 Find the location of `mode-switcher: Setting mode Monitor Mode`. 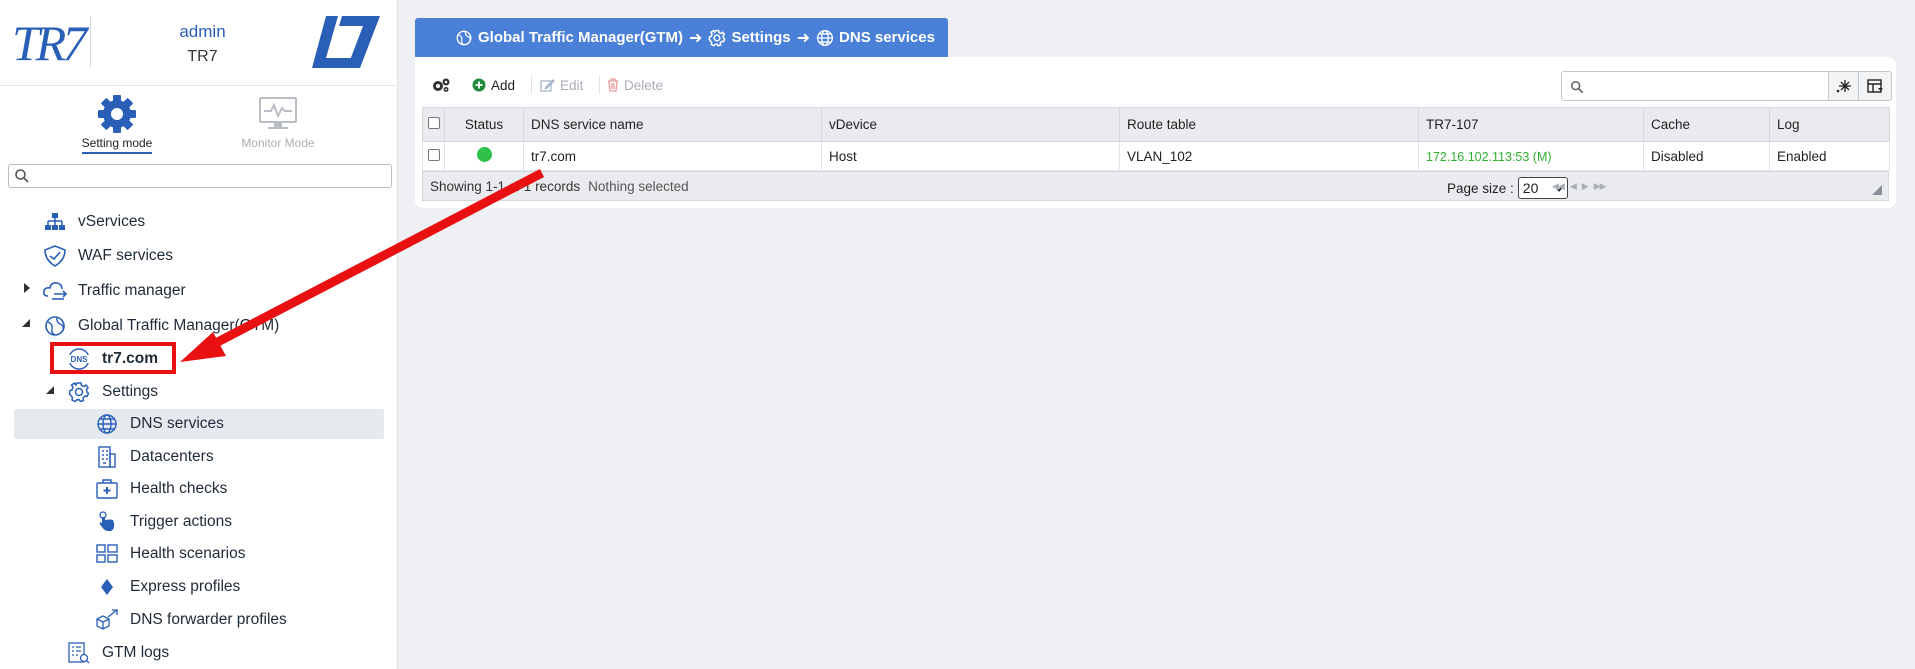

mode-switcher: Setting mode Monitor Mode is located at coordinates (199, 125).